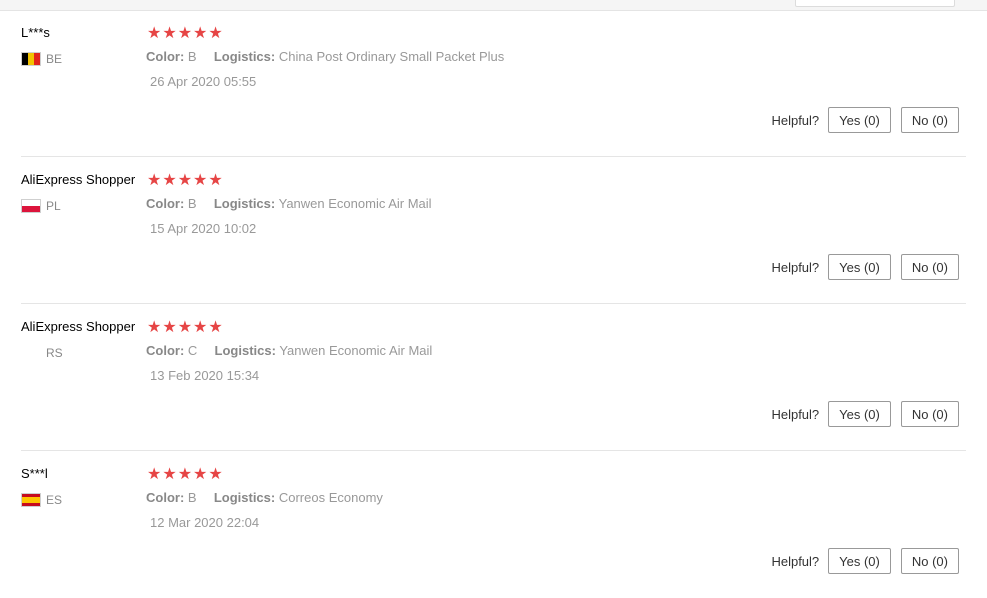 This screenshot has height=598, width=987. Describe the element at coordinates (31, 59) in the screenshot. I see `flag-be-icon` at that location.